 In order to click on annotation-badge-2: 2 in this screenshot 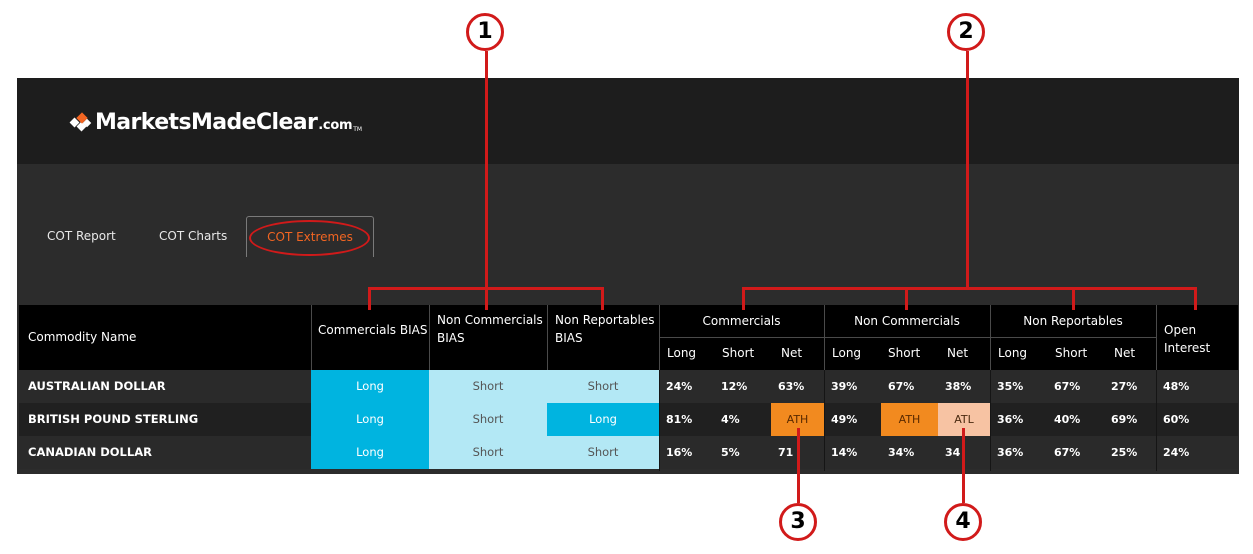, I will do `click(966, 32)`.